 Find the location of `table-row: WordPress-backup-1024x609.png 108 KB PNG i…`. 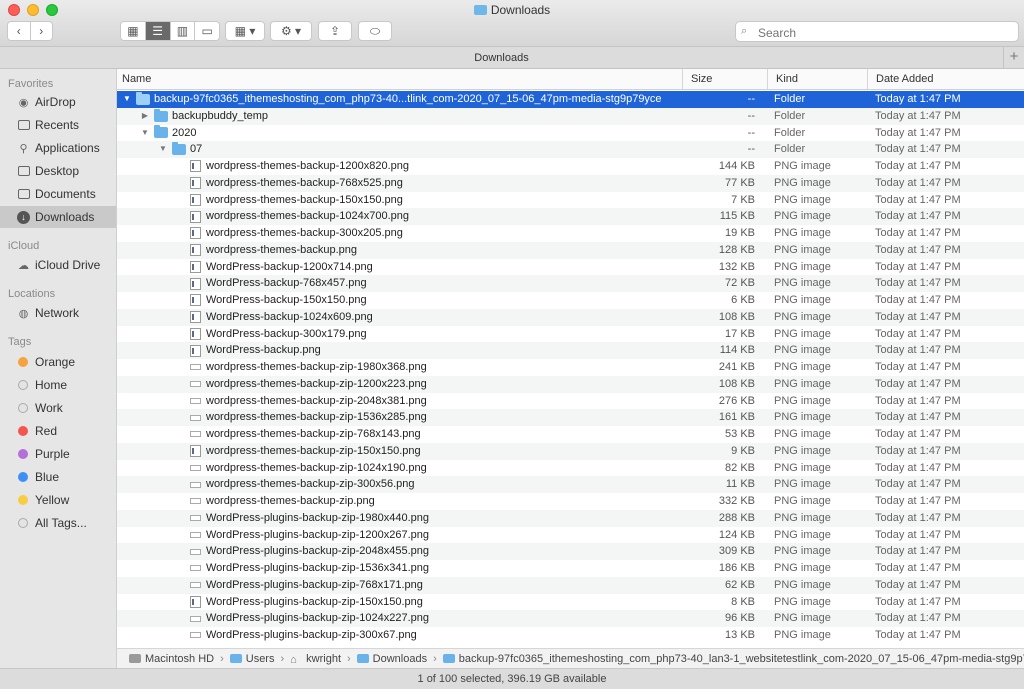

table-row: WordPress-backup-1024x609.png 108 KB PNG i… is located at coordinates (570, 317).